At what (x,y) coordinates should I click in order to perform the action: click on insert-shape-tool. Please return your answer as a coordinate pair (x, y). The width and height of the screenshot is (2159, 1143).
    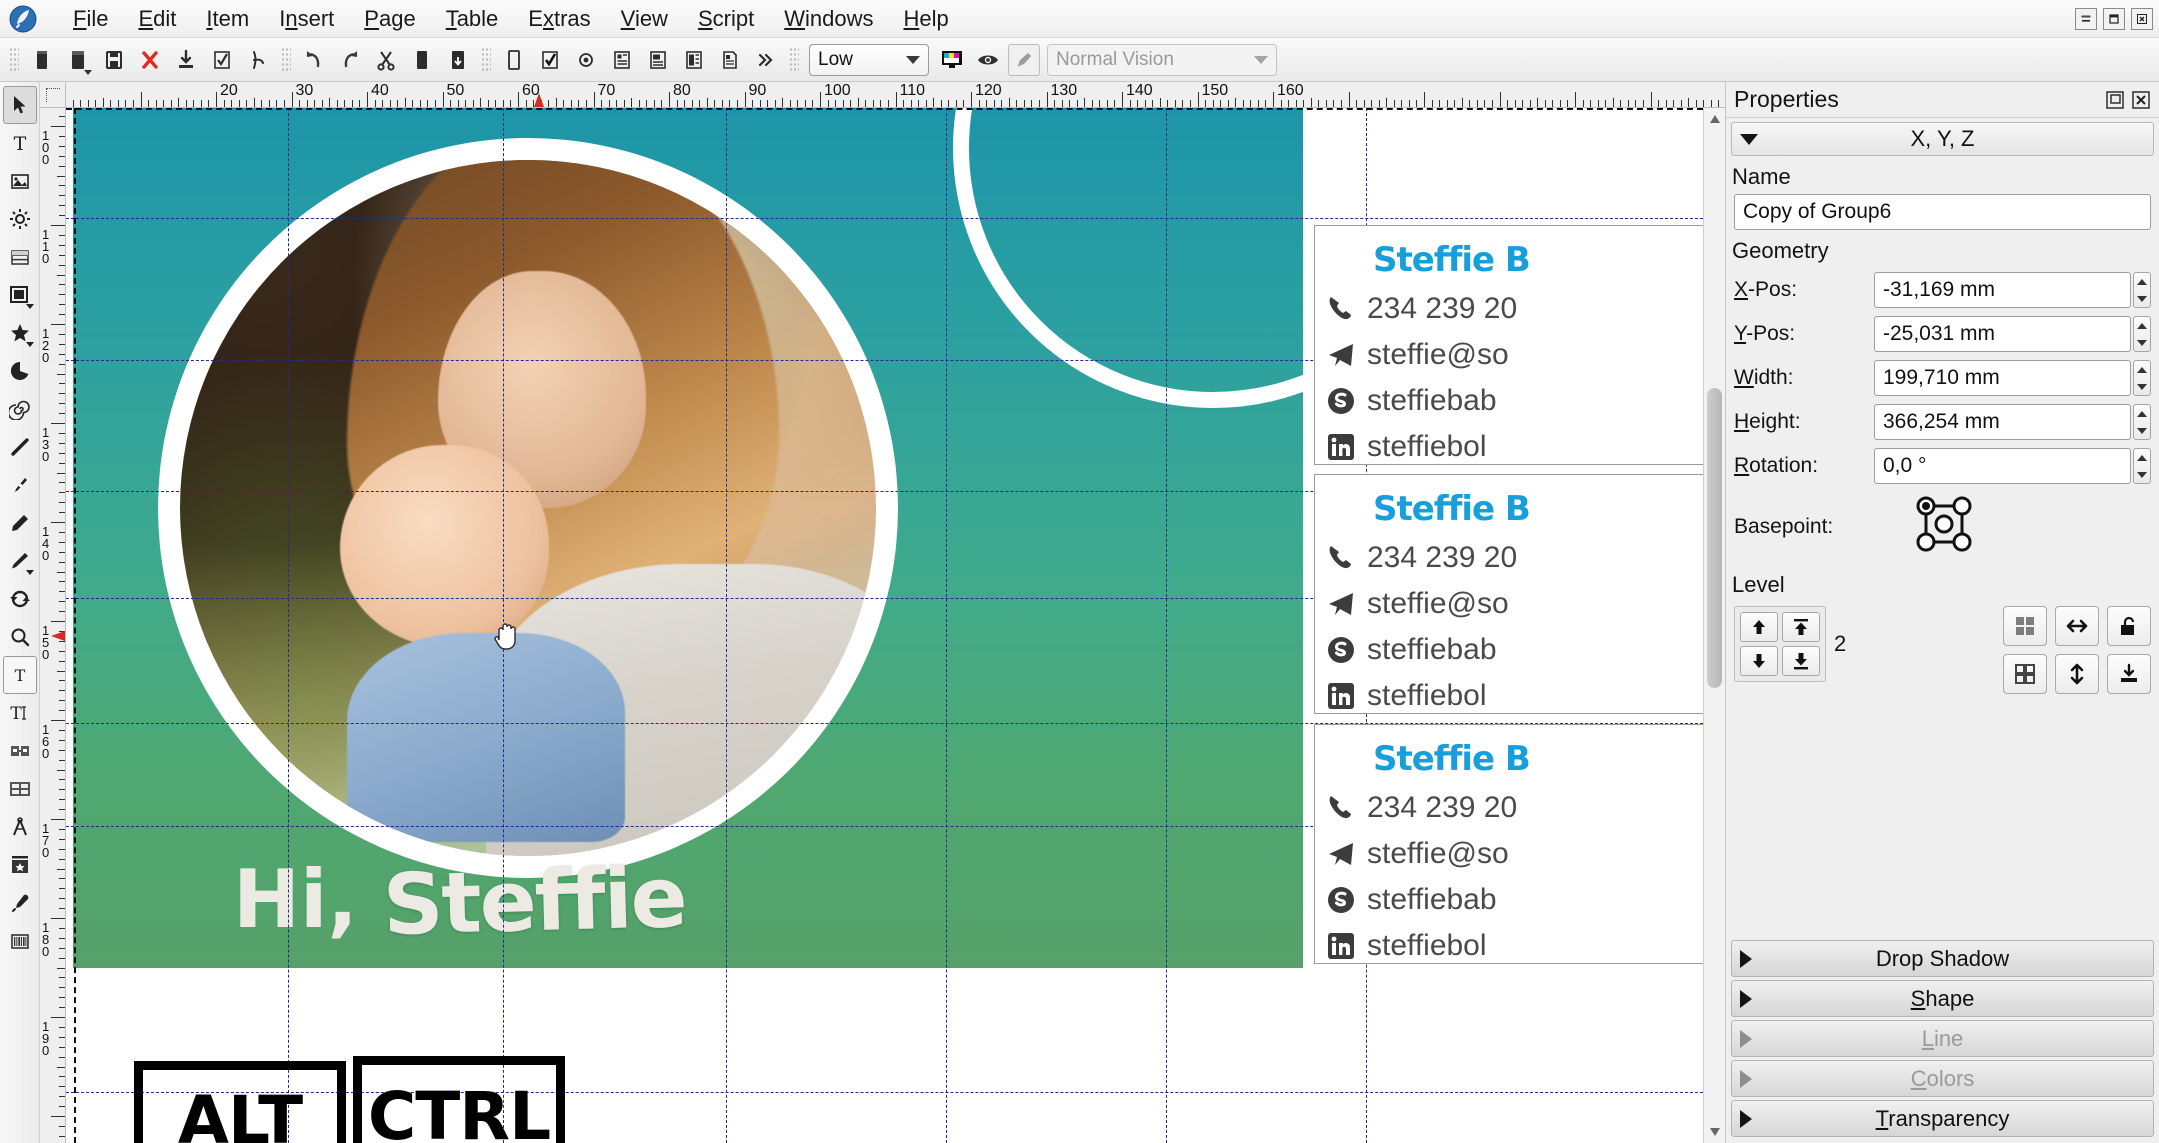
    Looking at the image, I should click on (20, 295).